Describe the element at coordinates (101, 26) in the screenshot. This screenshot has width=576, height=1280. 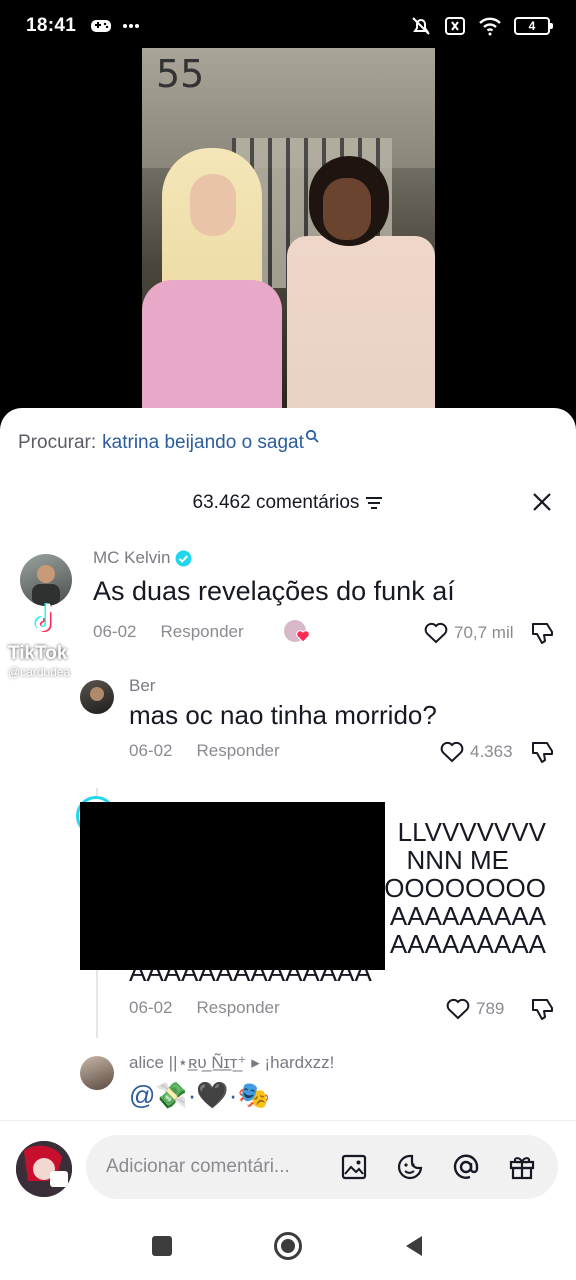
I see `gamepad-icon` at that location.